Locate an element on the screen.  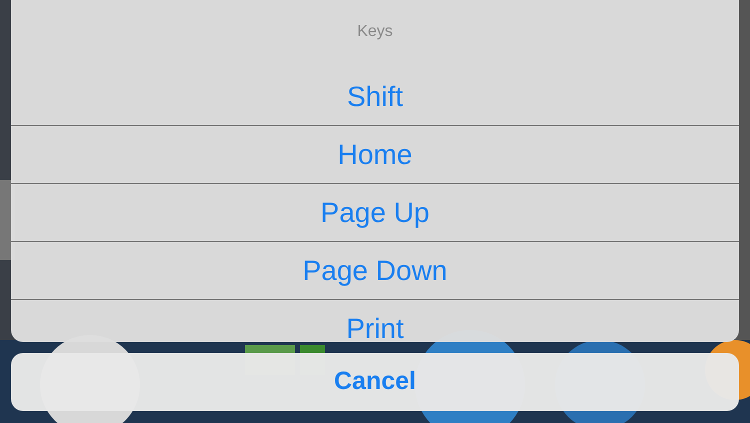
option-button: Page Down is located at coordinates (375, 270).